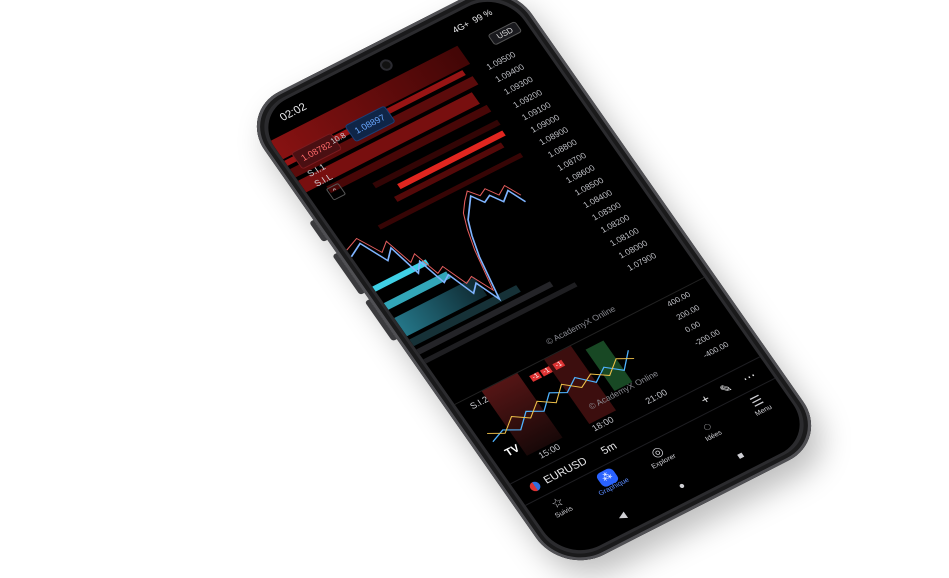 The height and width of the screenshot is (578, 949). What do you see at coordinates (622, 516) in the screenshot?
I see `back-icon: ◀` at bounding box center [622, 516].